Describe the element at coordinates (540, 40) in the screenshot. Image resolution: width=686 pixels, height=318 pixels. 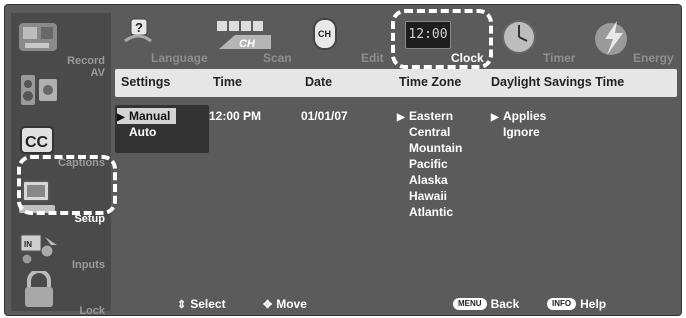
I see `tab-timer: Timer` at that location.